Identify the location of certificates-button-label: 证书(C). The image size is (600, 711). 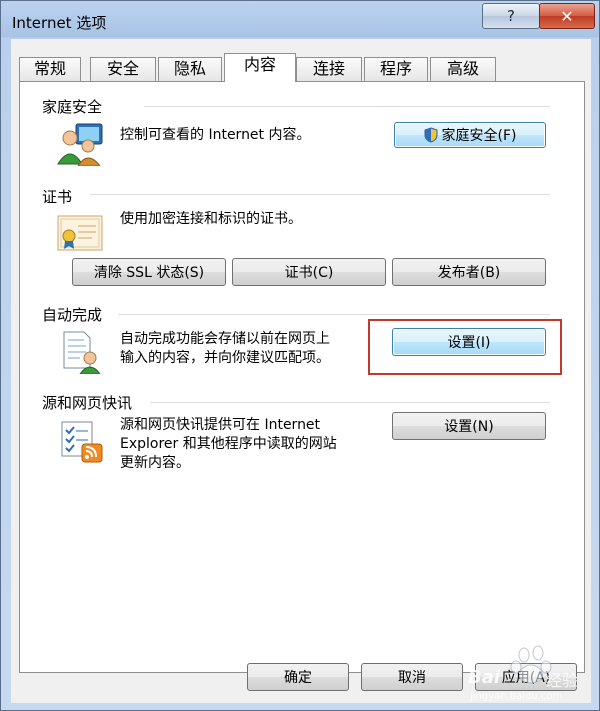
(309, 273).